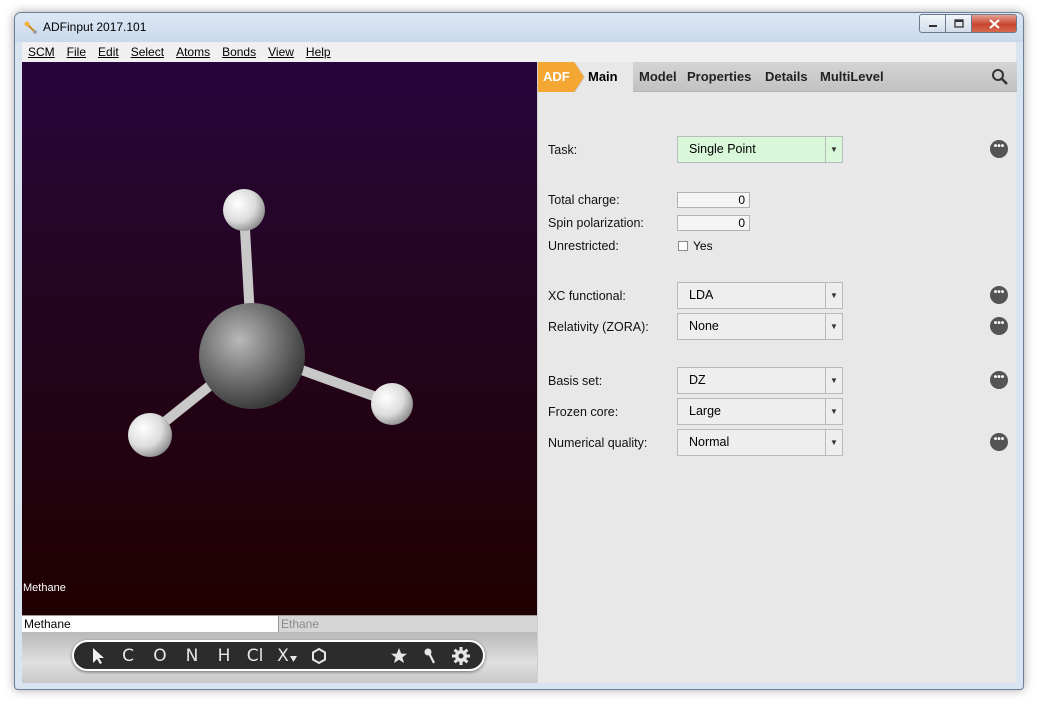 This screenshot has width=1042, height=709. Describe the element at coordinates (658, 77) in the screenshot. I see `tab-model: Model` at that location.